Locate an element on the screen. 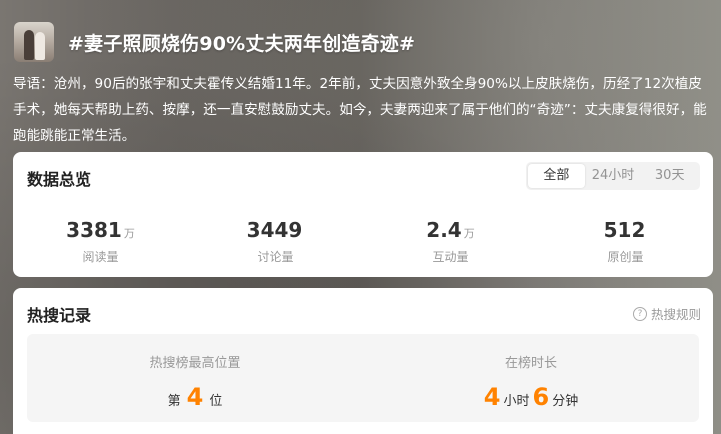 Image resolution: width=721 pixels, height=434 pixels. peak-position-value: 4 is located at coordinates (195, 397).